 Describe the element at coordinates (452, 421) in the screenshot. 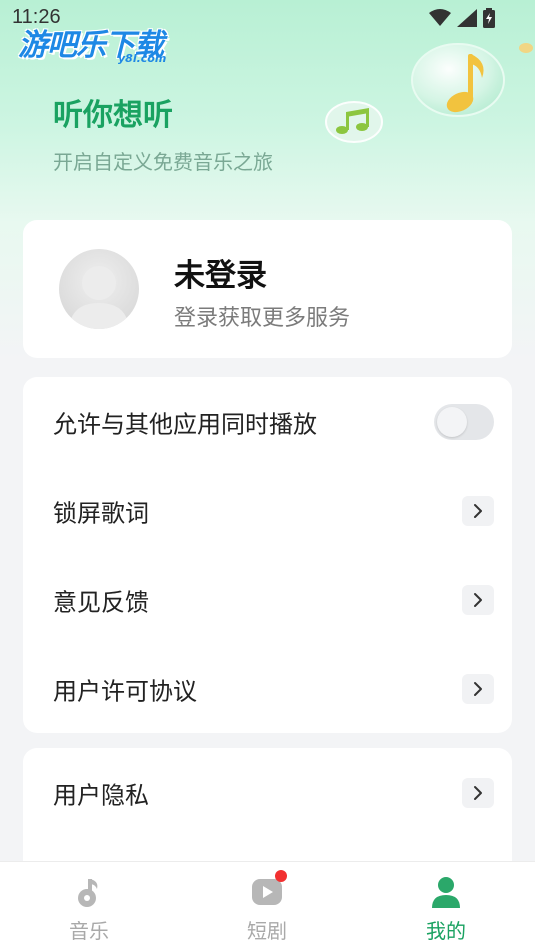

I see `toggle-knob` at that location.